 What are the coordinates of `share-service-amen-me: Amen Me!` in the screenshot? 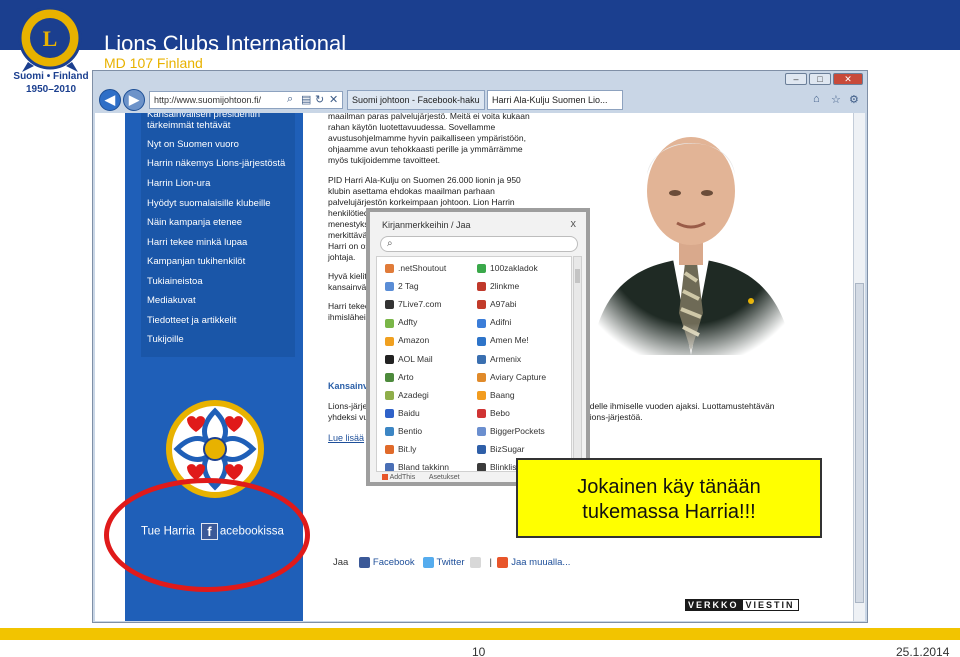 It's located at (503, 340).